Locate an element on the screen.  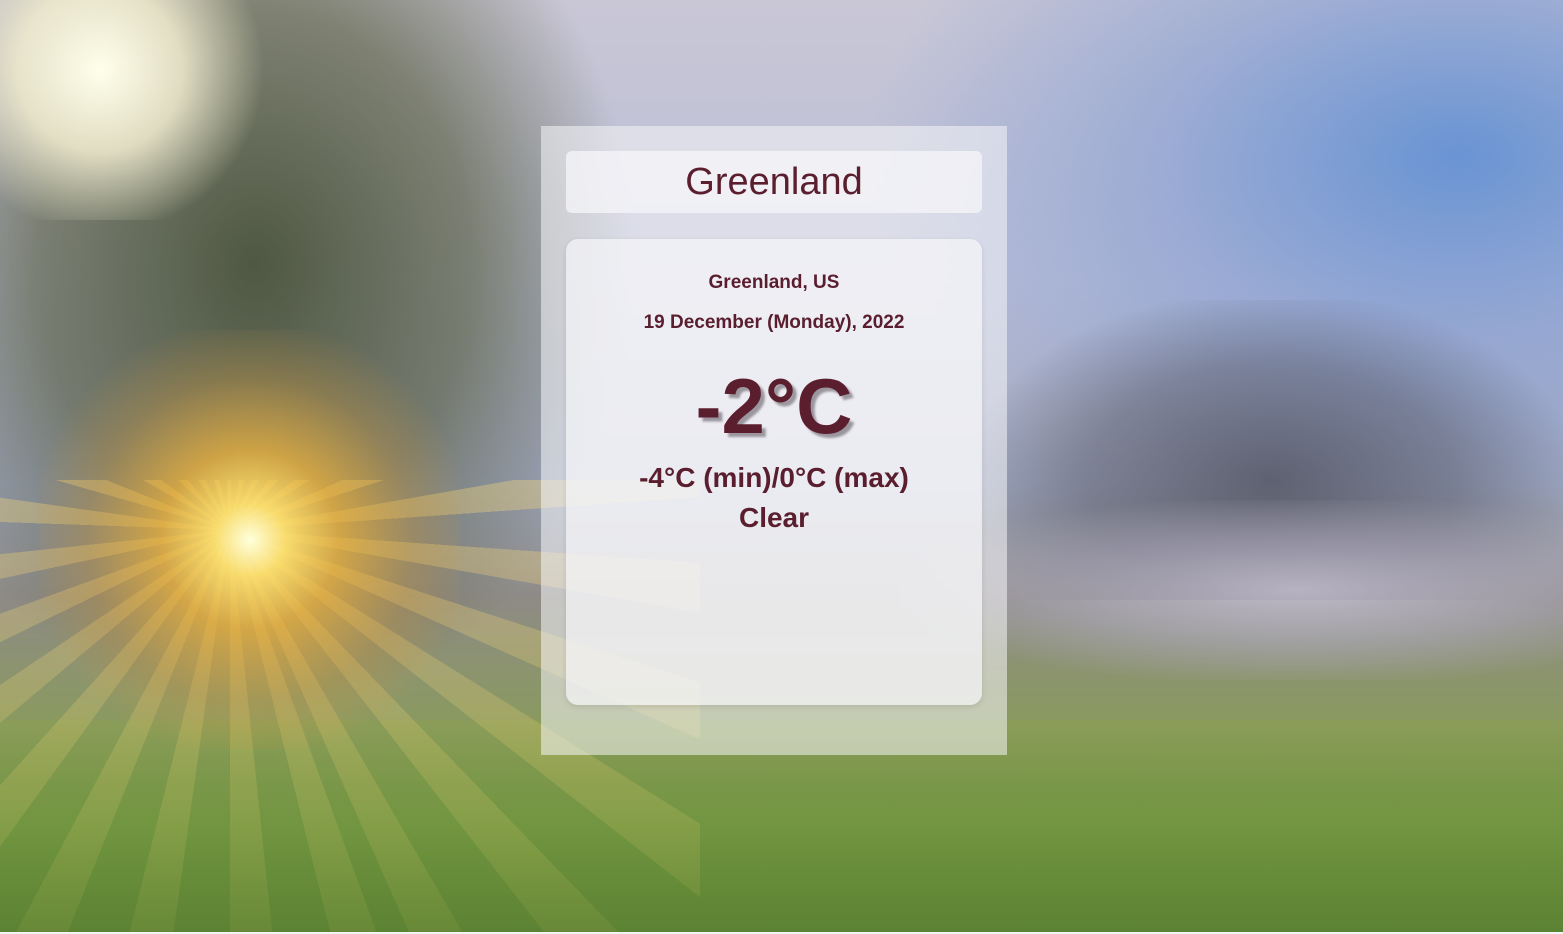
current-temperature: -2°C is located at coordinates (774, 406).